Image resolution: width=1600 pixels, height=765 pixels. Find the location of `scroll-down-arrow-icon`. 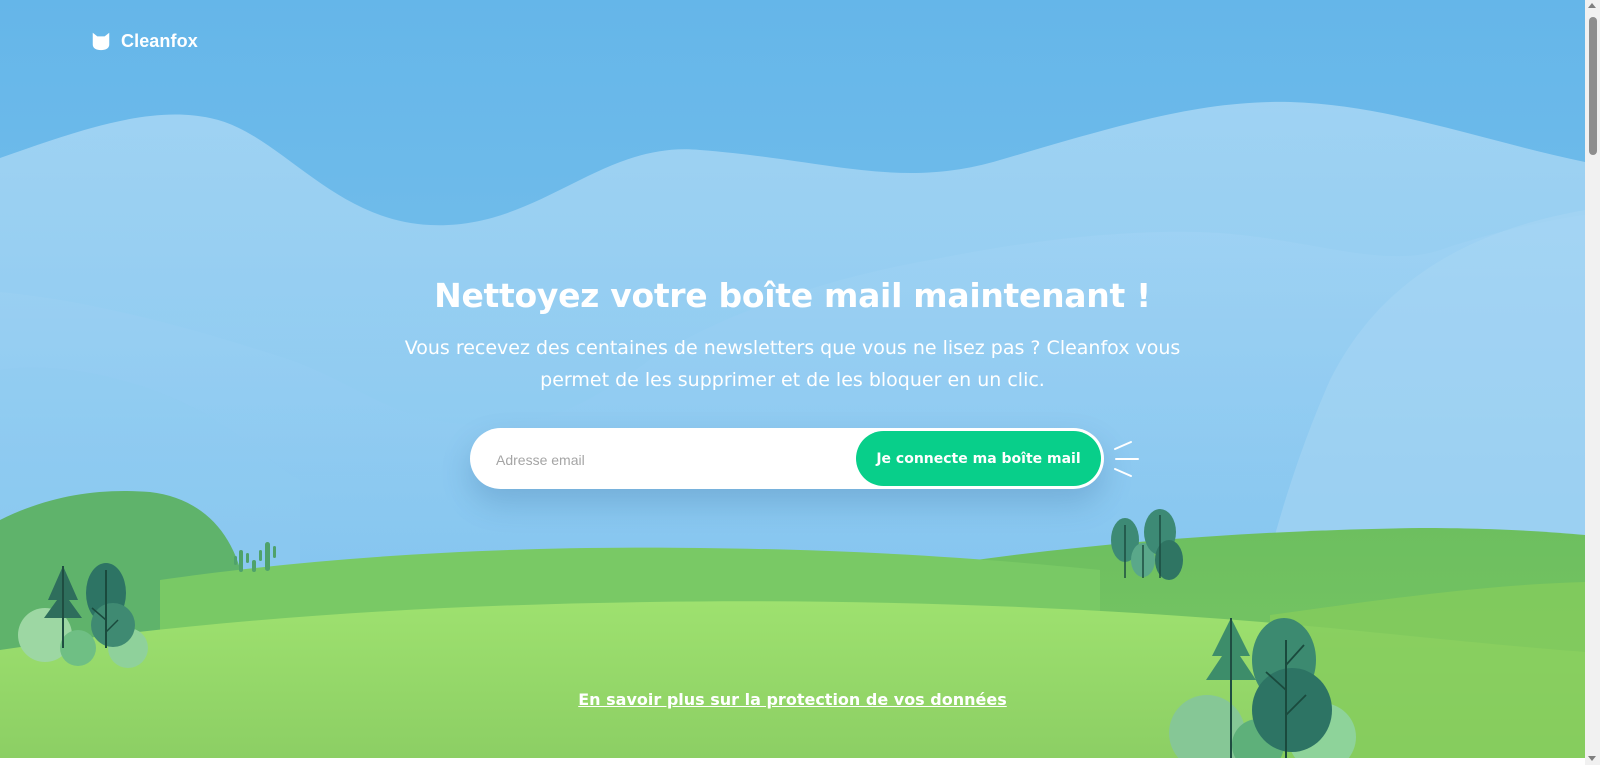

scroll-down-arrow-icon is located at coordinates (1592, 758).